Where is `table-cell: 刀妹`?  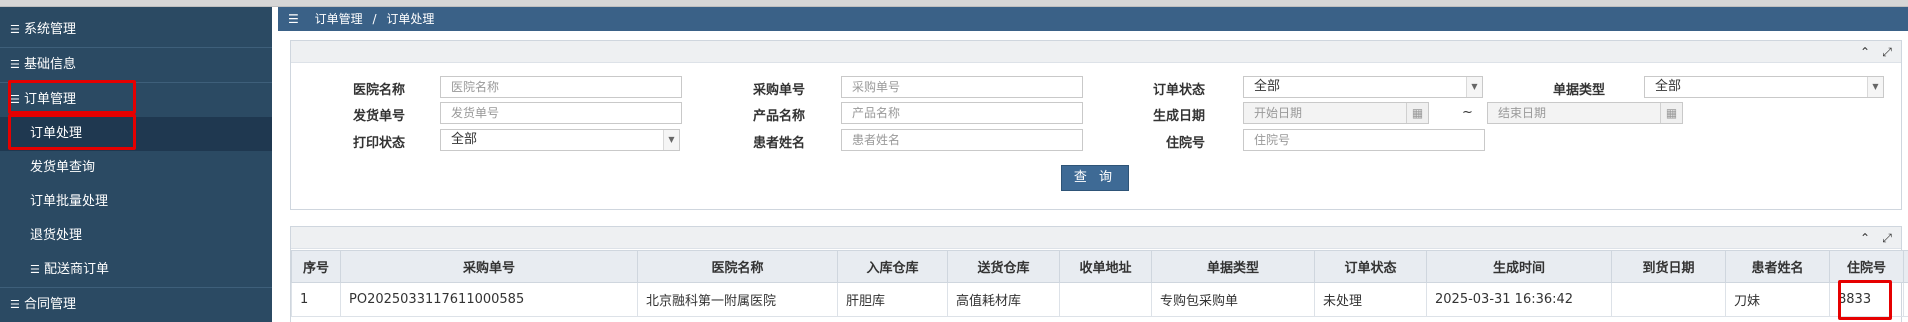 table-cell: 刀妹 is located at coordinates (1777, 299).